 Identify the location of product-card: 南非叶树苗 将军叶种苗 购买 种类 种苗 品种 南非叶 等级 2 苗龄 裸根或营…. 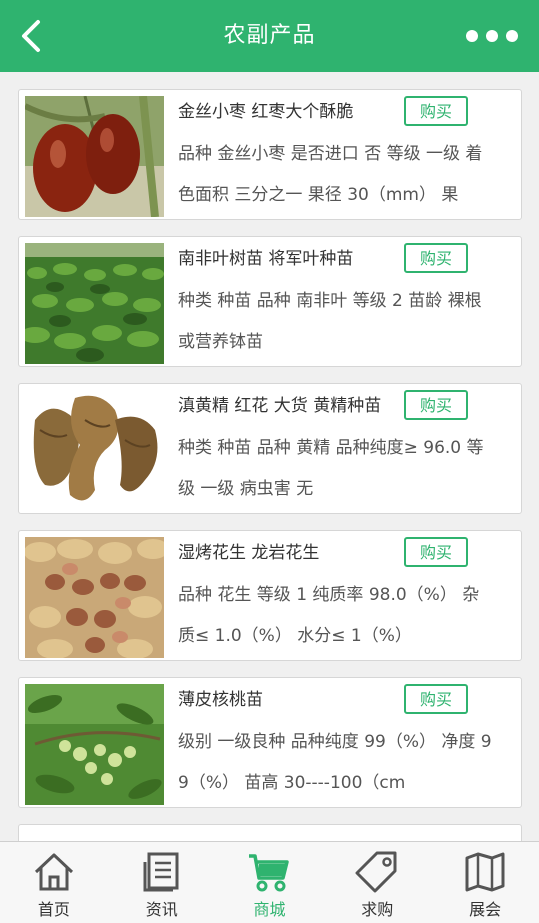
(270, 301).